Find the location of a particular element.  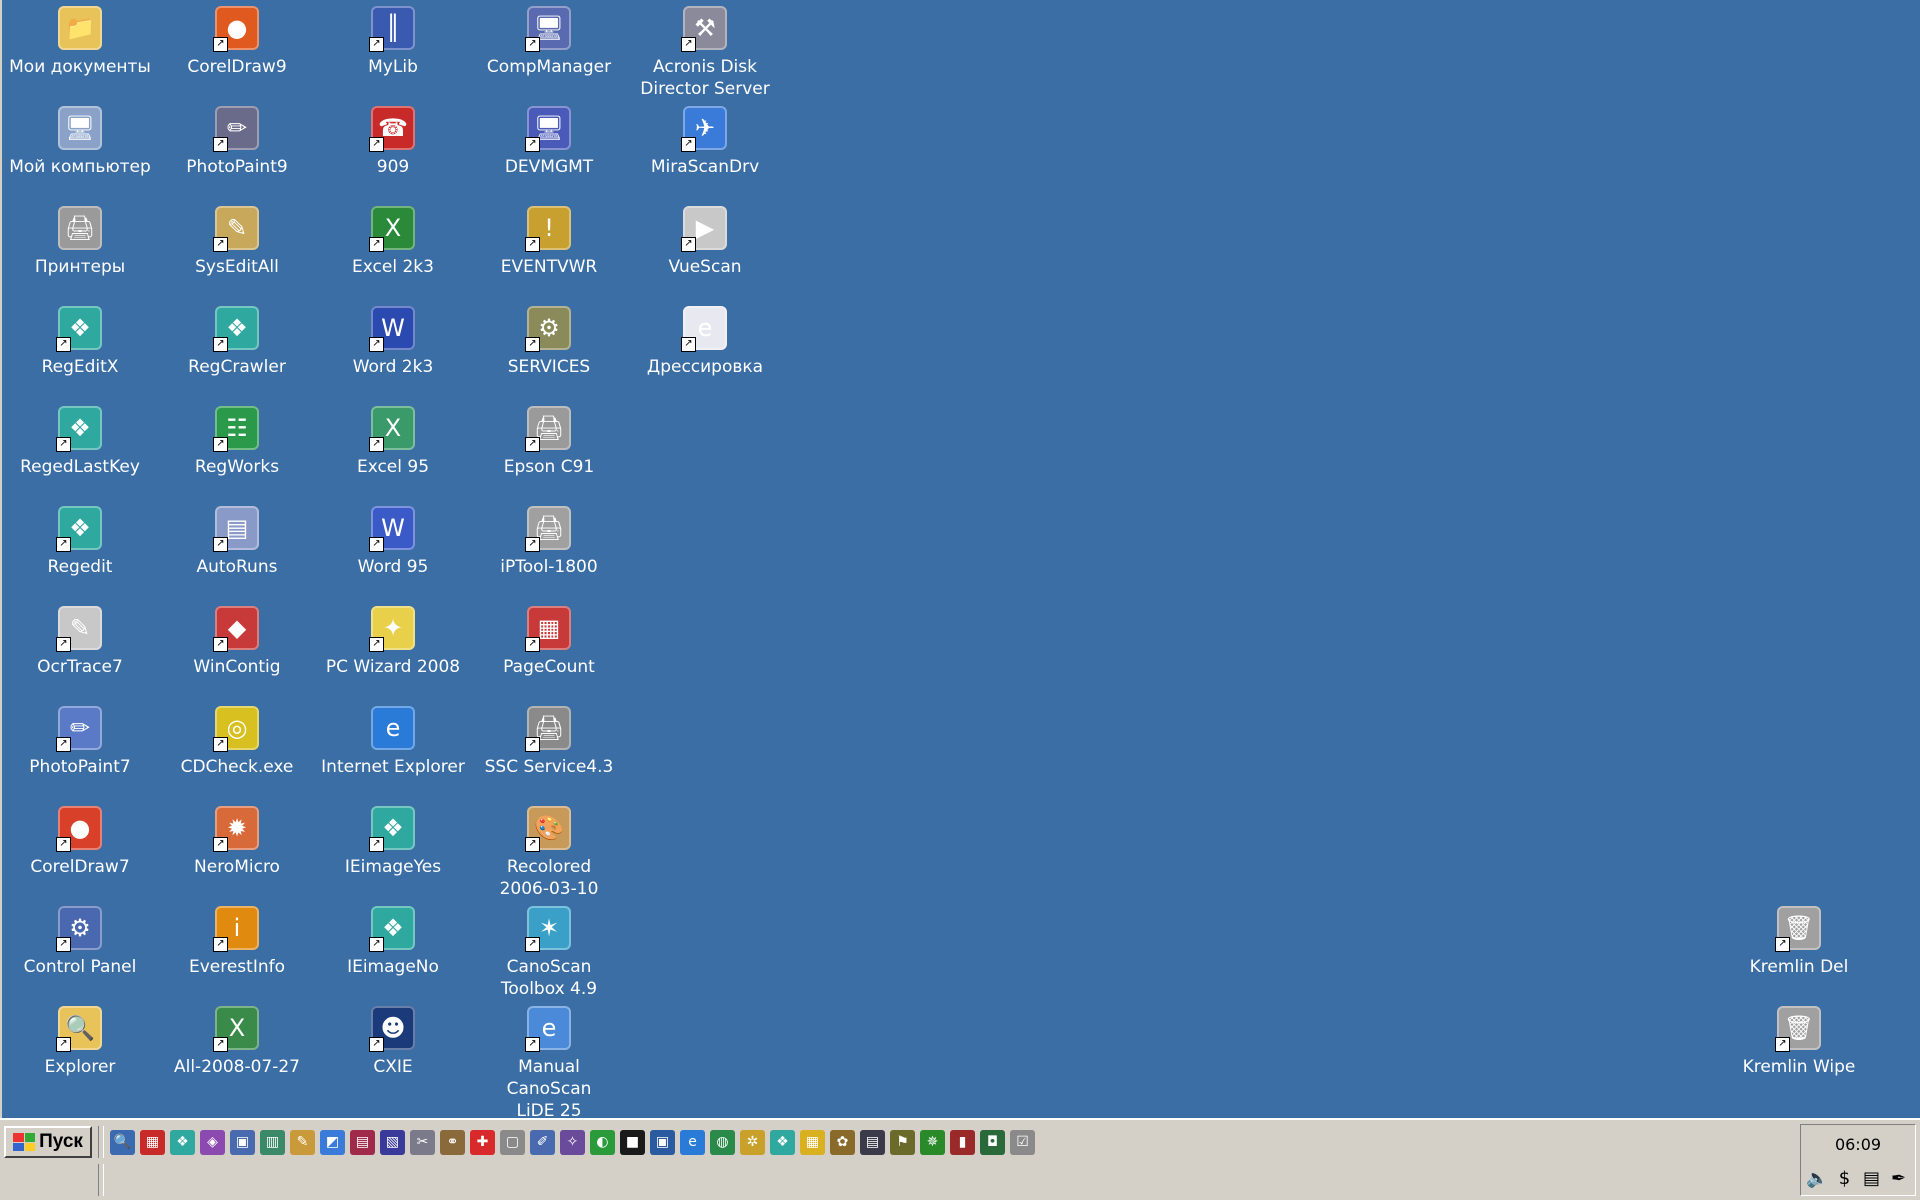

desktop-icon: ⚙ ↗ SERVICES is located at coordinates (549, 342).